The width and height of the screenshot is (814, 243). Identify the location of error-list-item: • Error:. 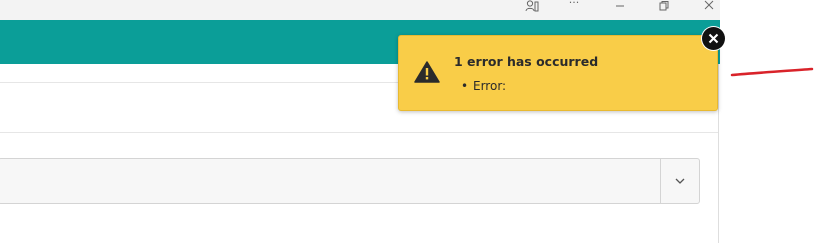
(483, 86).